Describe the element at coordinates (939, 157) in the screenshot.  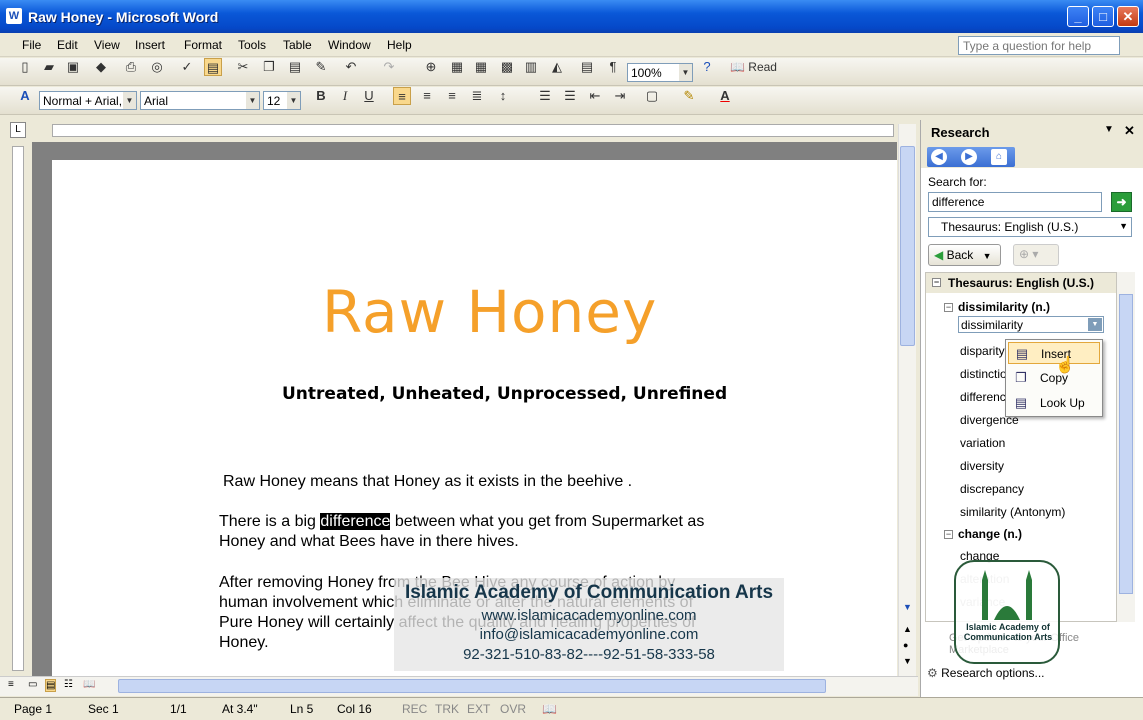
I see `nav-back-icon: ◀` at that location.